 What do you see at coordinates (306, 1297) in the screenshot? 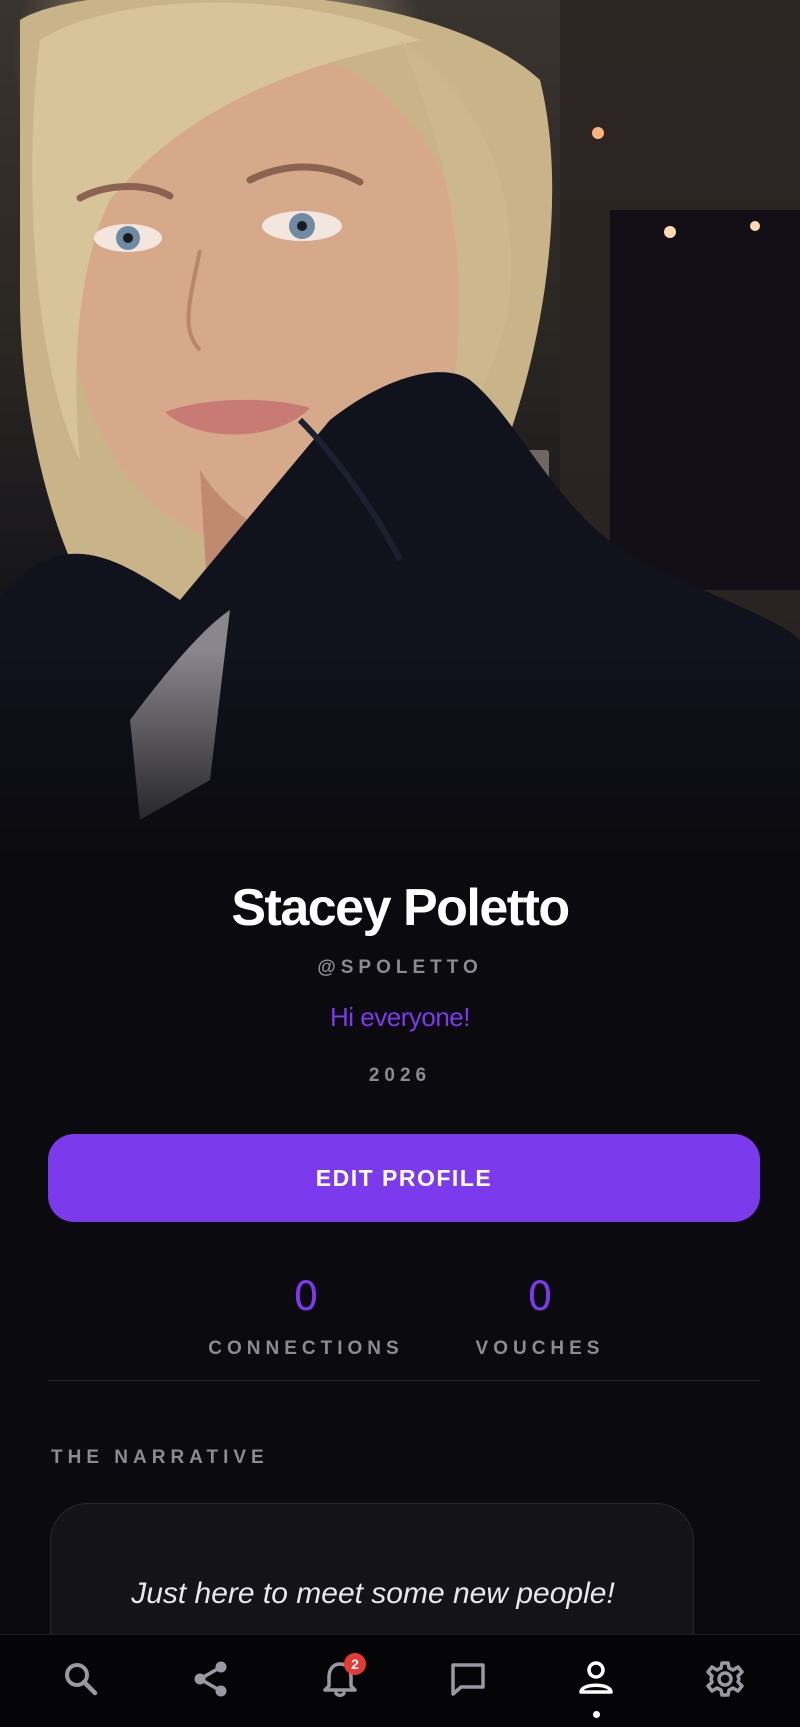
I see `connections-count: 0` at bounding box center [306, 1297].